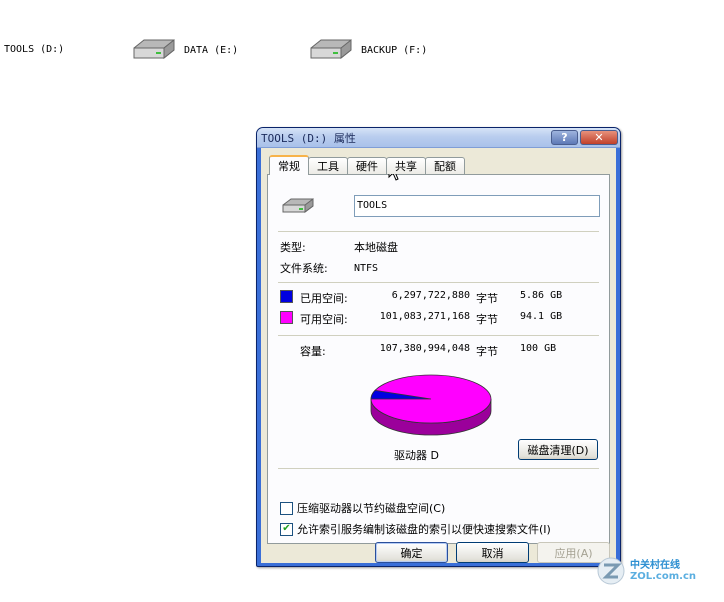  What do you see at coordinates (477, 206) in the screenshot?
I see `volume-name-input: TOOLS` at bounding box center [477, 206].